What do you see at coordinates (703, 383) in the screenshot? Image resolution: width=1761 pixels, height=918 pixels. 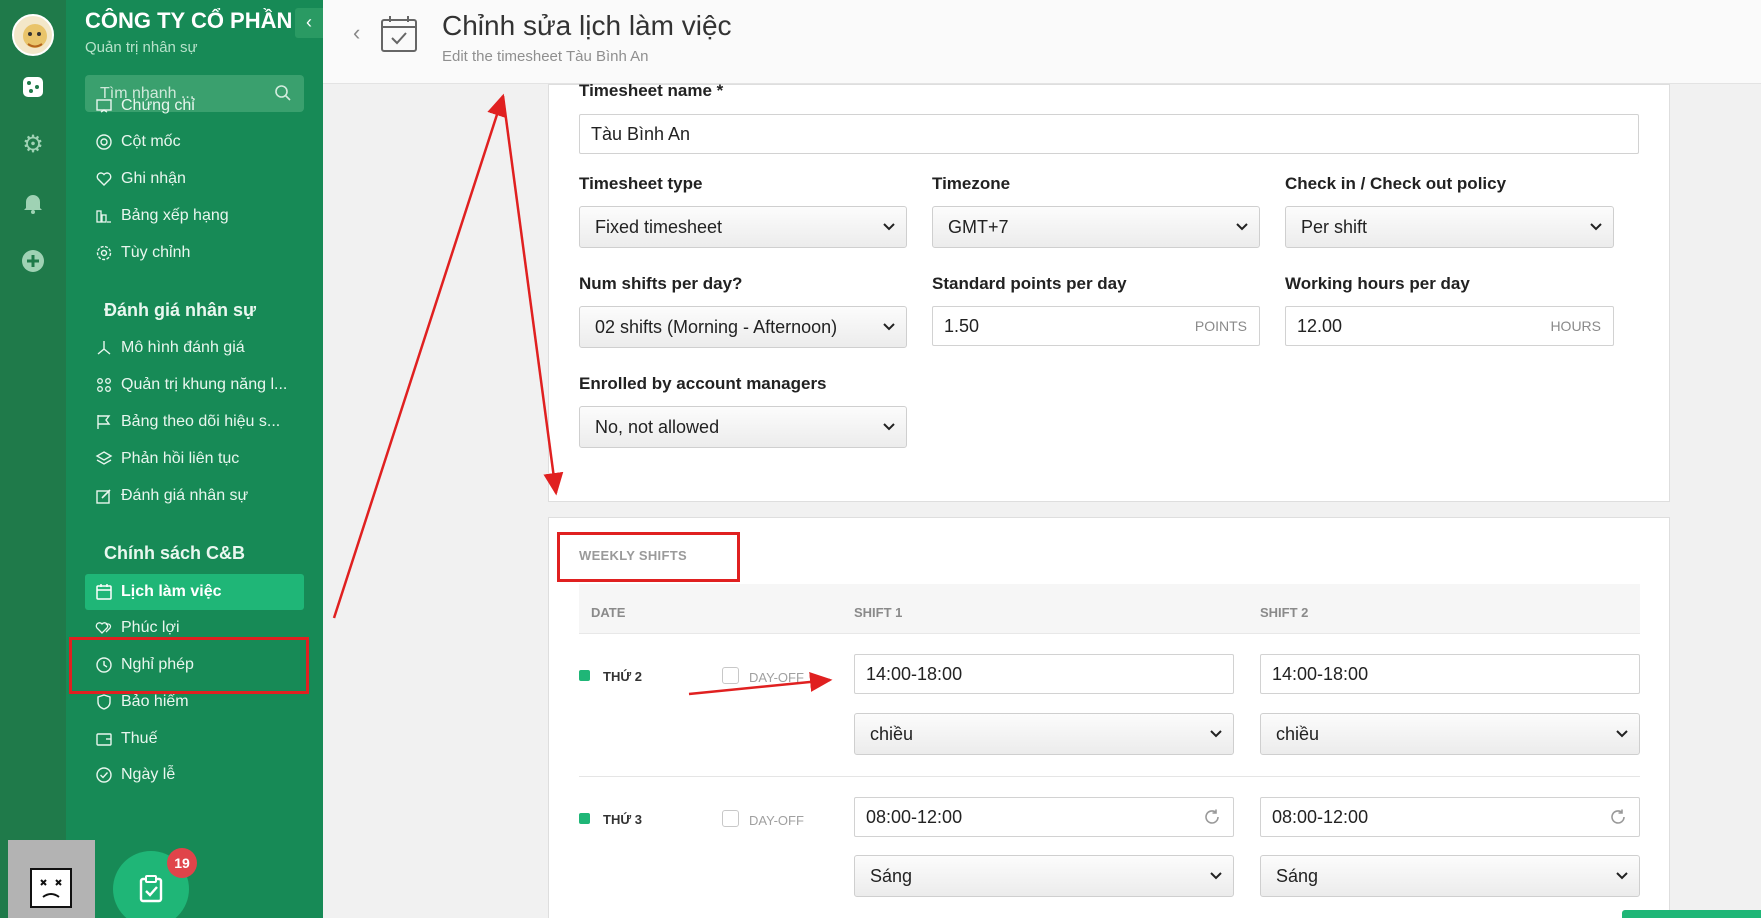 I see `enrolled-label: Enrolled by account managers` at bounding box center [703, 383].